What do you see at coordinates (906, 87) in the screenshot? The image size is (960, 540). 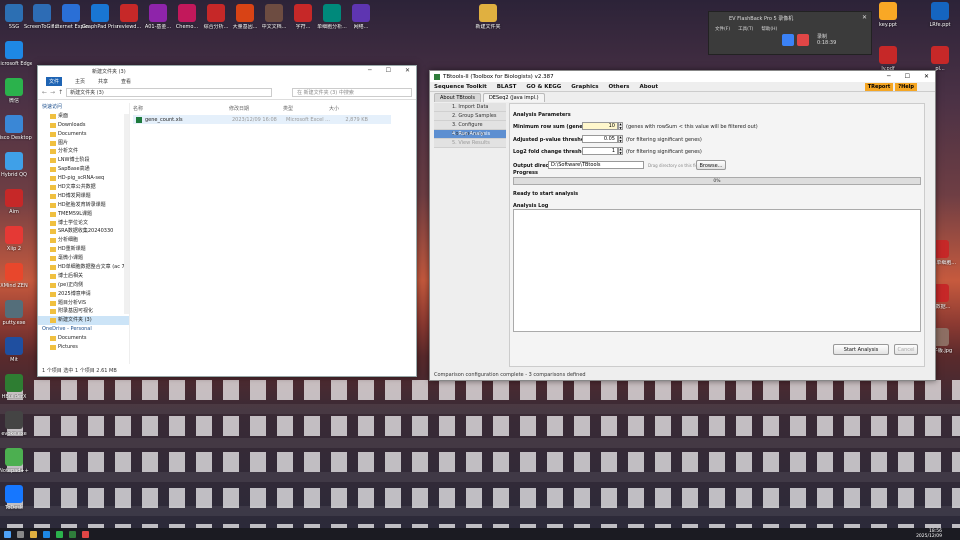 I see `help-button: ?Help` at bounding box center [906, 87].